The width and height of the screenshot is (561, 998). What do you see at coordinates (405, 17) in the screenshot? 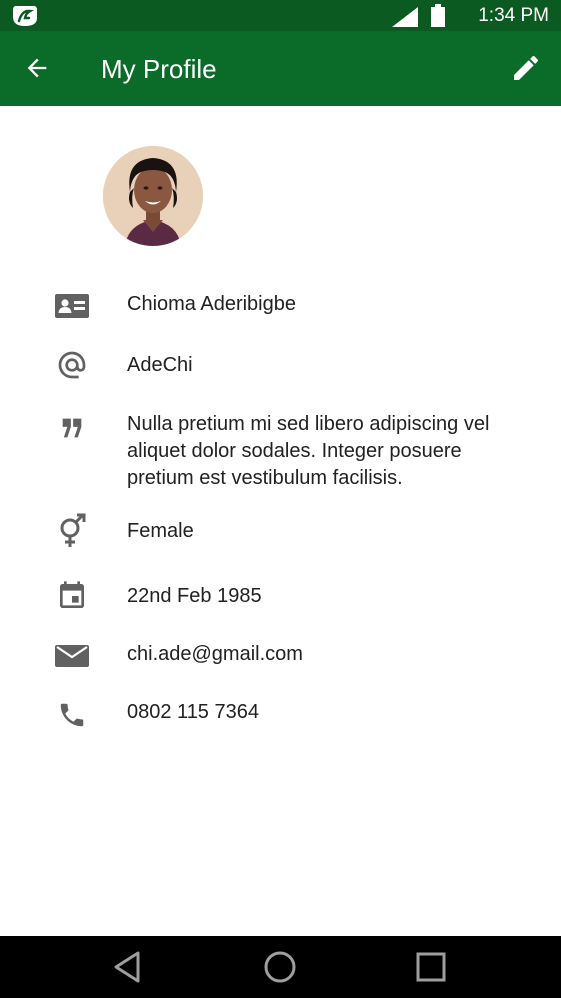
I see `signal-icon` at bounding box center [405, 17].